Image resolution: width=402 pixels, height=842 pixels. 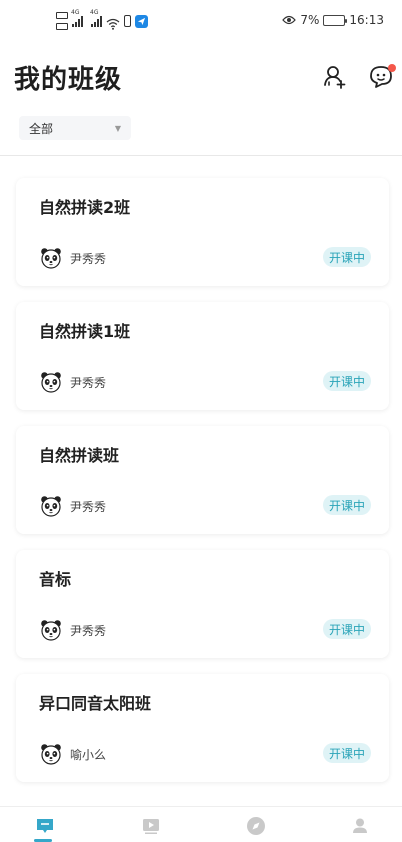 What do you see at coordinates (202, 356) in the screenshot?
I see `class-card: 自然拼读1班 尹秀秀 开课中` at bounding box center [202, 356].